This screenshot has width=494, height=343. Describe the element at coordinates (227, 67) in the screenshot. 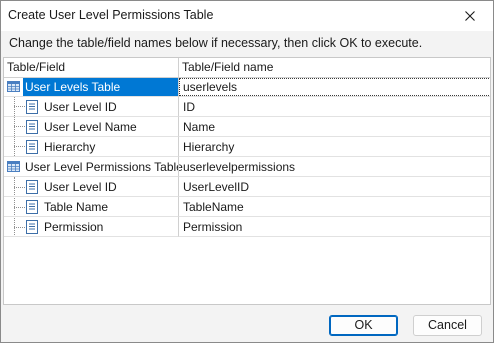

I see `column-header-table-field-name: Table/Field name` at that location.